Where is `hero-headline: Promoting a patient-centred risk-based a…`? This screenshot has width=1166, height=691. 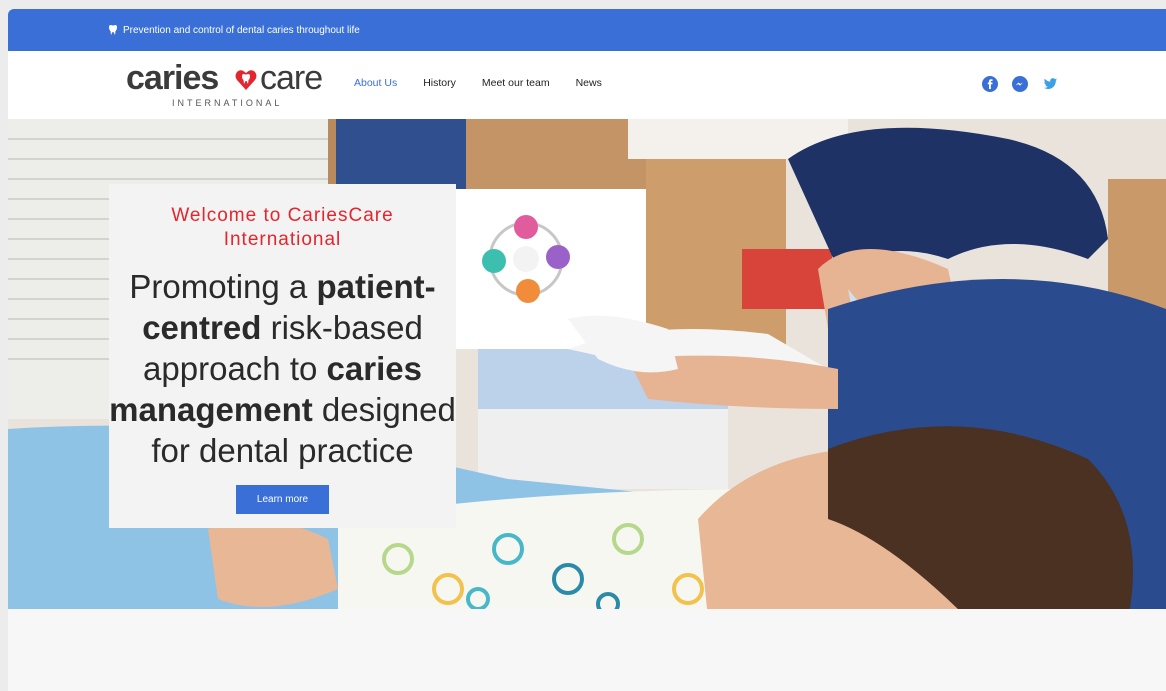
hero-headline: Promoting a patient-centred risk-based a… is located at coordinates (282, 368).